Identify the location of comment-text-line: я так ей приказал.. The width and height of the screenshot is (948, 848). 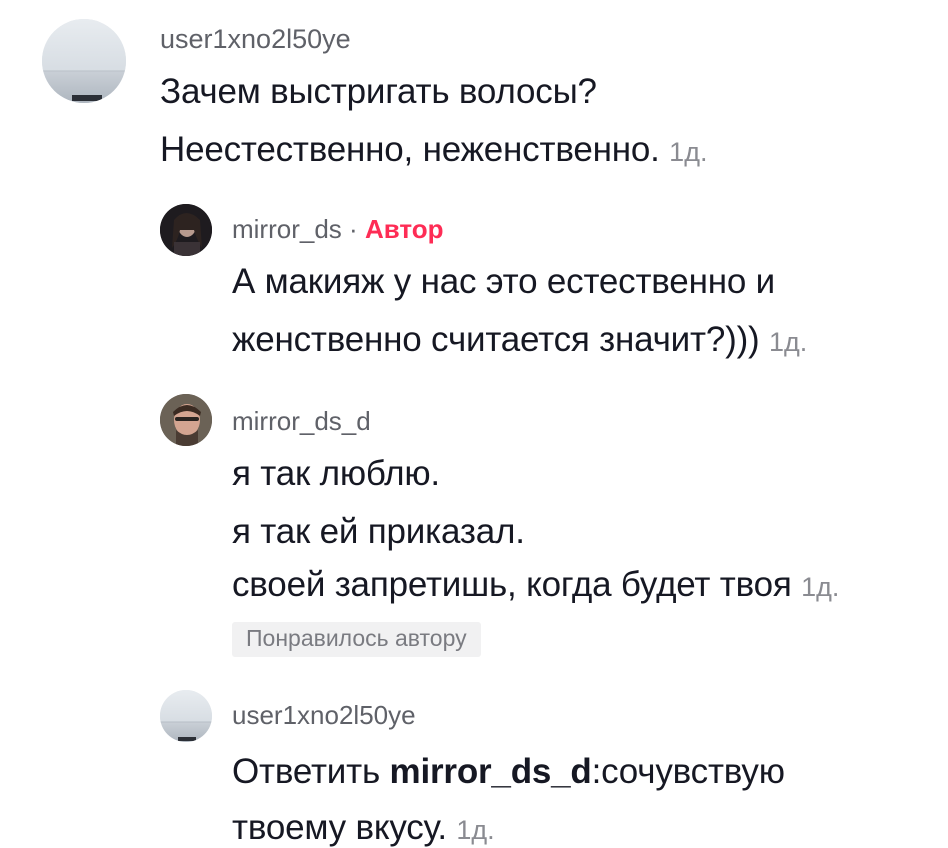
(378, 532).